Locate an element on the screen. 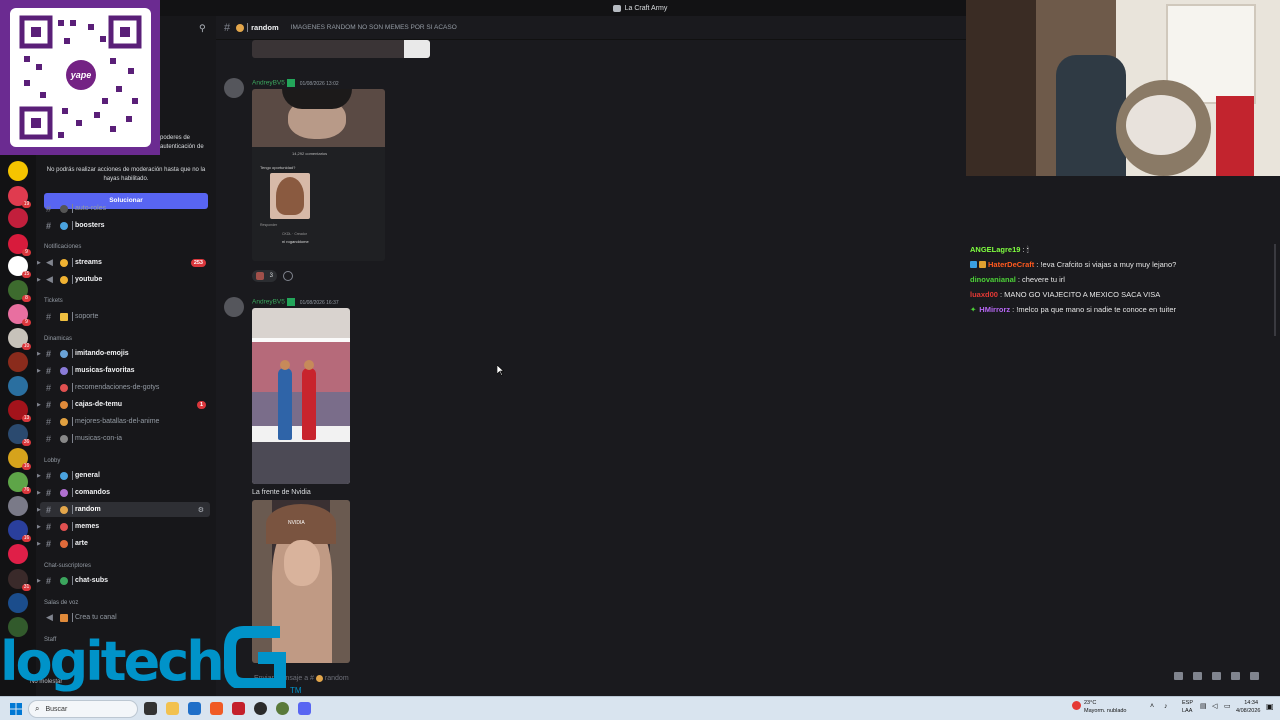 This screenshot has width=1280, height=720. category-salas-de-voz: Salas de voz is located at coordinates (61, 603).